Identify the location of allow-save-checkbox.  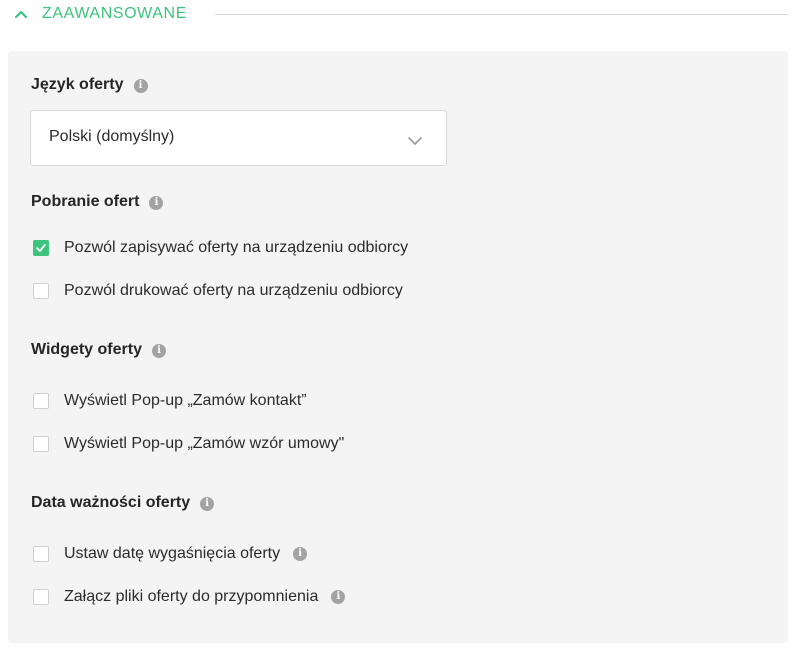
(41, 248).